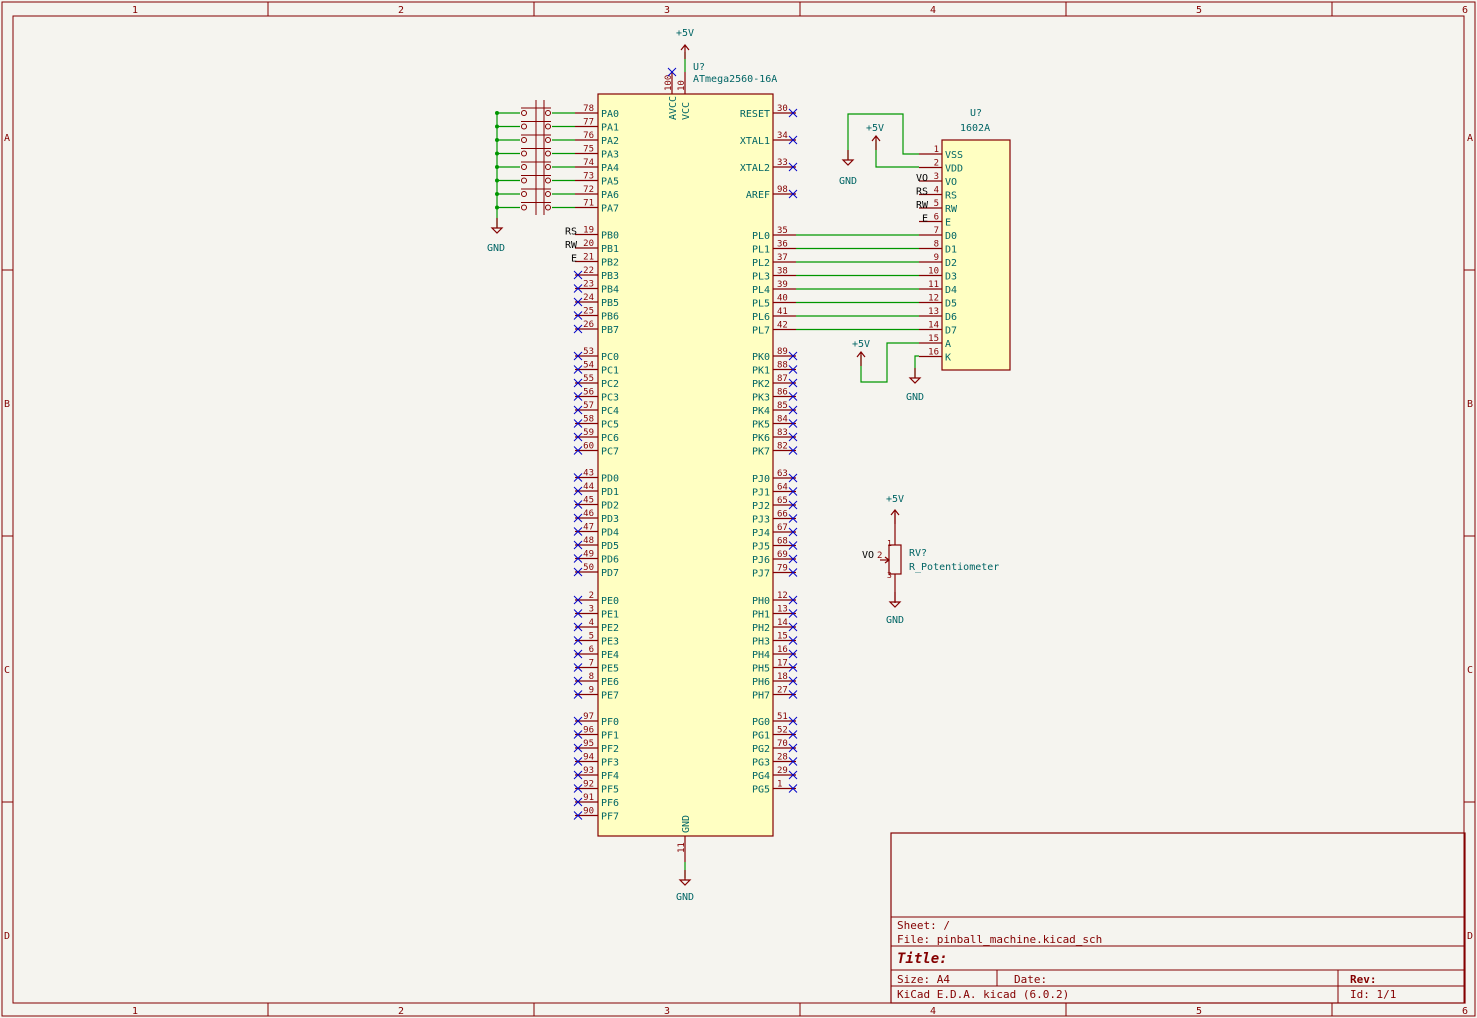  I want to click on potentiometer-symbol: RV? R_Potentiometer VO 2 1 3, so click(930, 558).